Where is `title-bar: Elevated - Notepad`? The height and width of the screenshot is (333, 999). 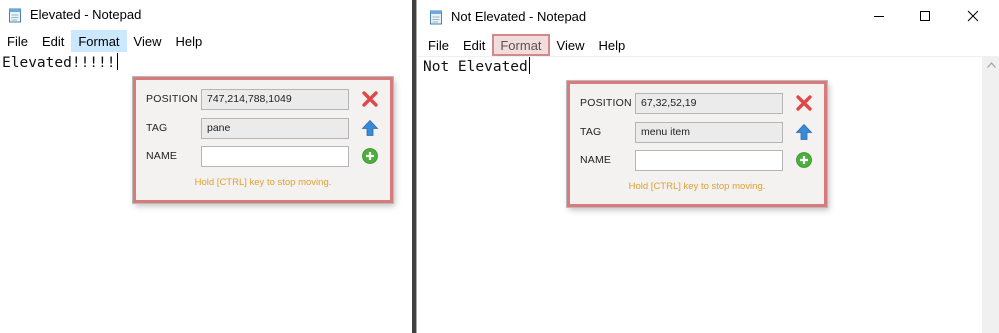 title-bar: Elevated - Notepad is located at coordinates (206, 14).